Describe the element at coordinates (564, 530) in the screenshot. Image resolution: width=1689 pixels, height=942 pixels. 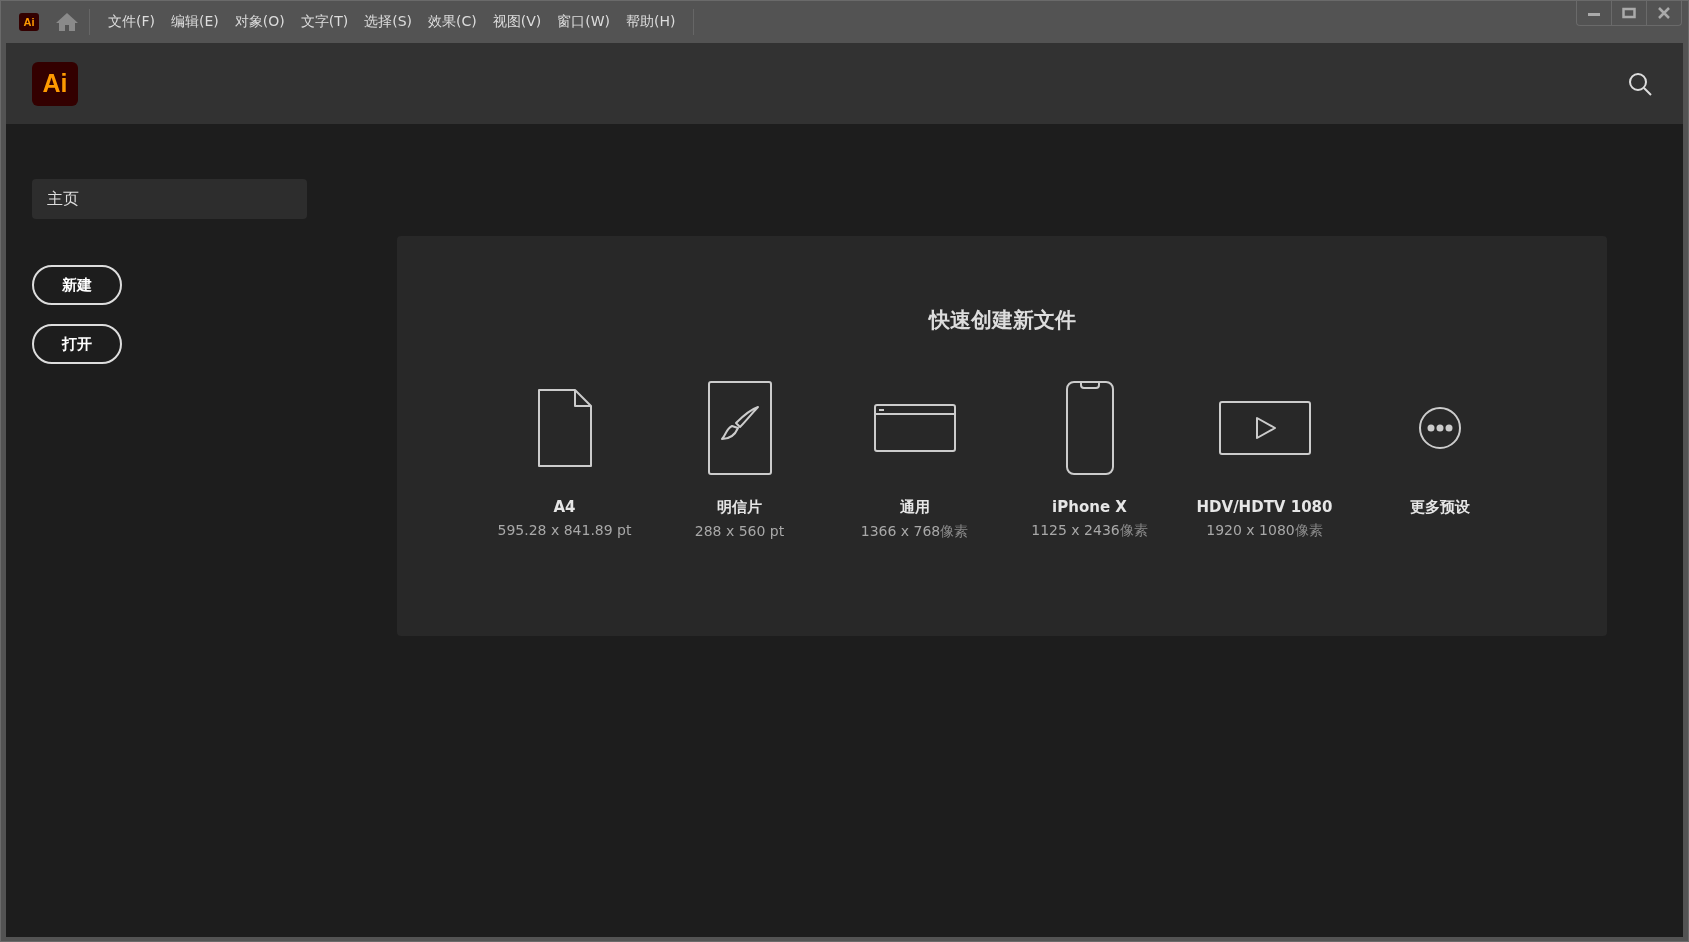
I see `preset-size: 595.28 x 841.89 pt` at that location.